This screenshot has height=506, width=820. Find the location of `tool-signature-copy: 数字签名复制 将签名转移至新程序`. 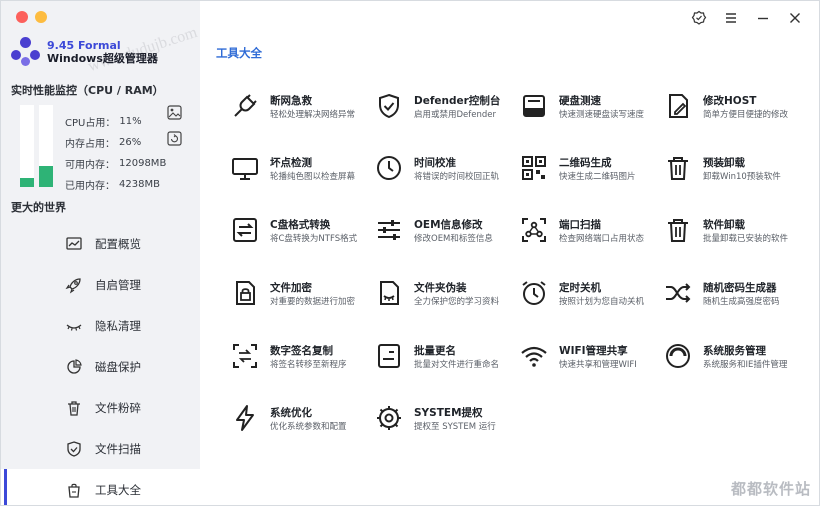

tool-signature-copy: 数字签名复制 将签名转移至新程序 is located at coordinates (305, 357).